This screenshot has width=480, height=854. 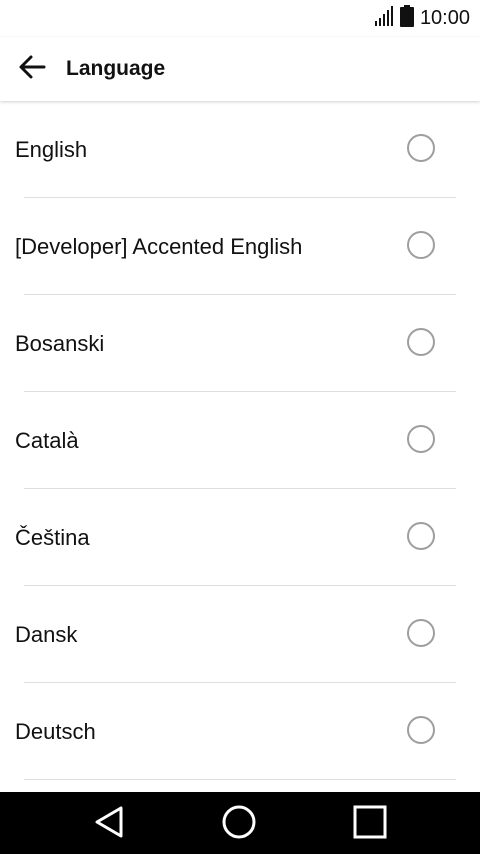 I want to click on nav-back-icon, so click(x=109, y=824).